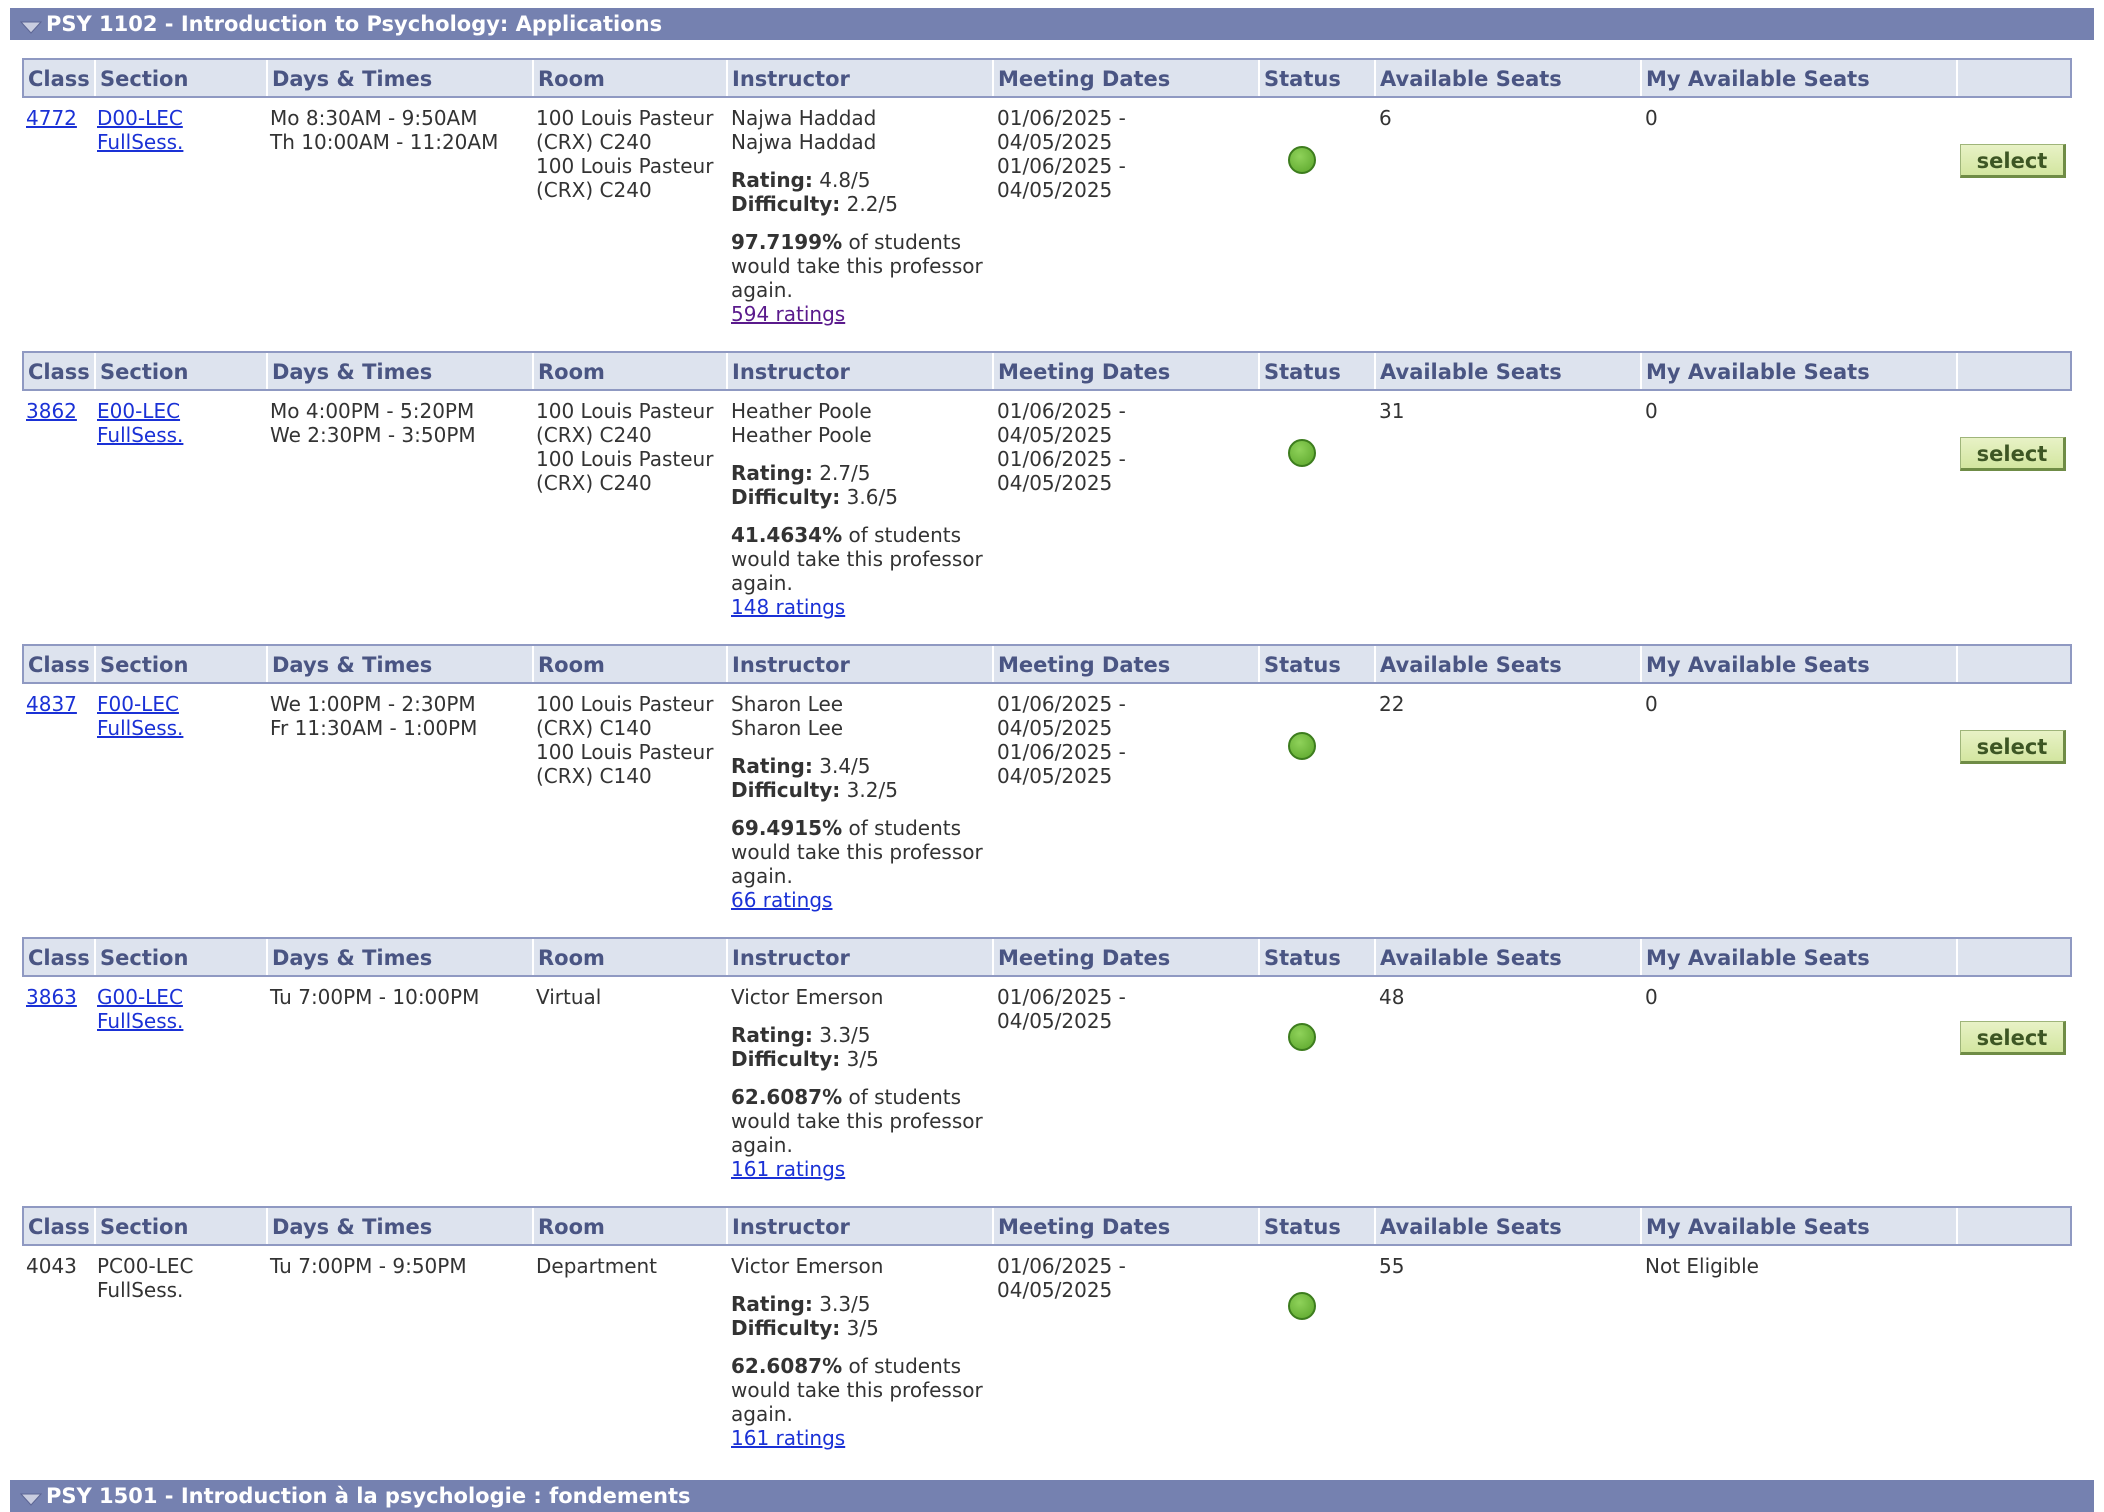 This screenshot has height=1512, width=2104. Describe the element at coordinates (872, 497) in the screenshot. I see `difficulty-value: 3.6/5` at that location.